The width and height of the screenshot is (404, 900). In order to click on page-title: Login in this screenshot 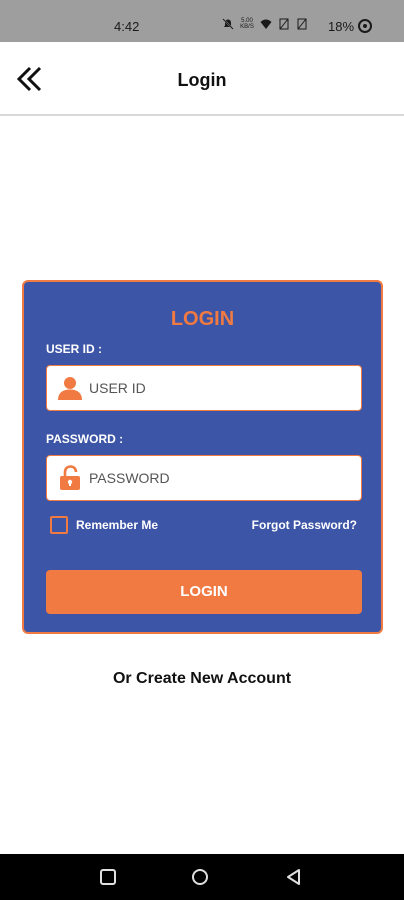, I will do `click(202, 80)`.